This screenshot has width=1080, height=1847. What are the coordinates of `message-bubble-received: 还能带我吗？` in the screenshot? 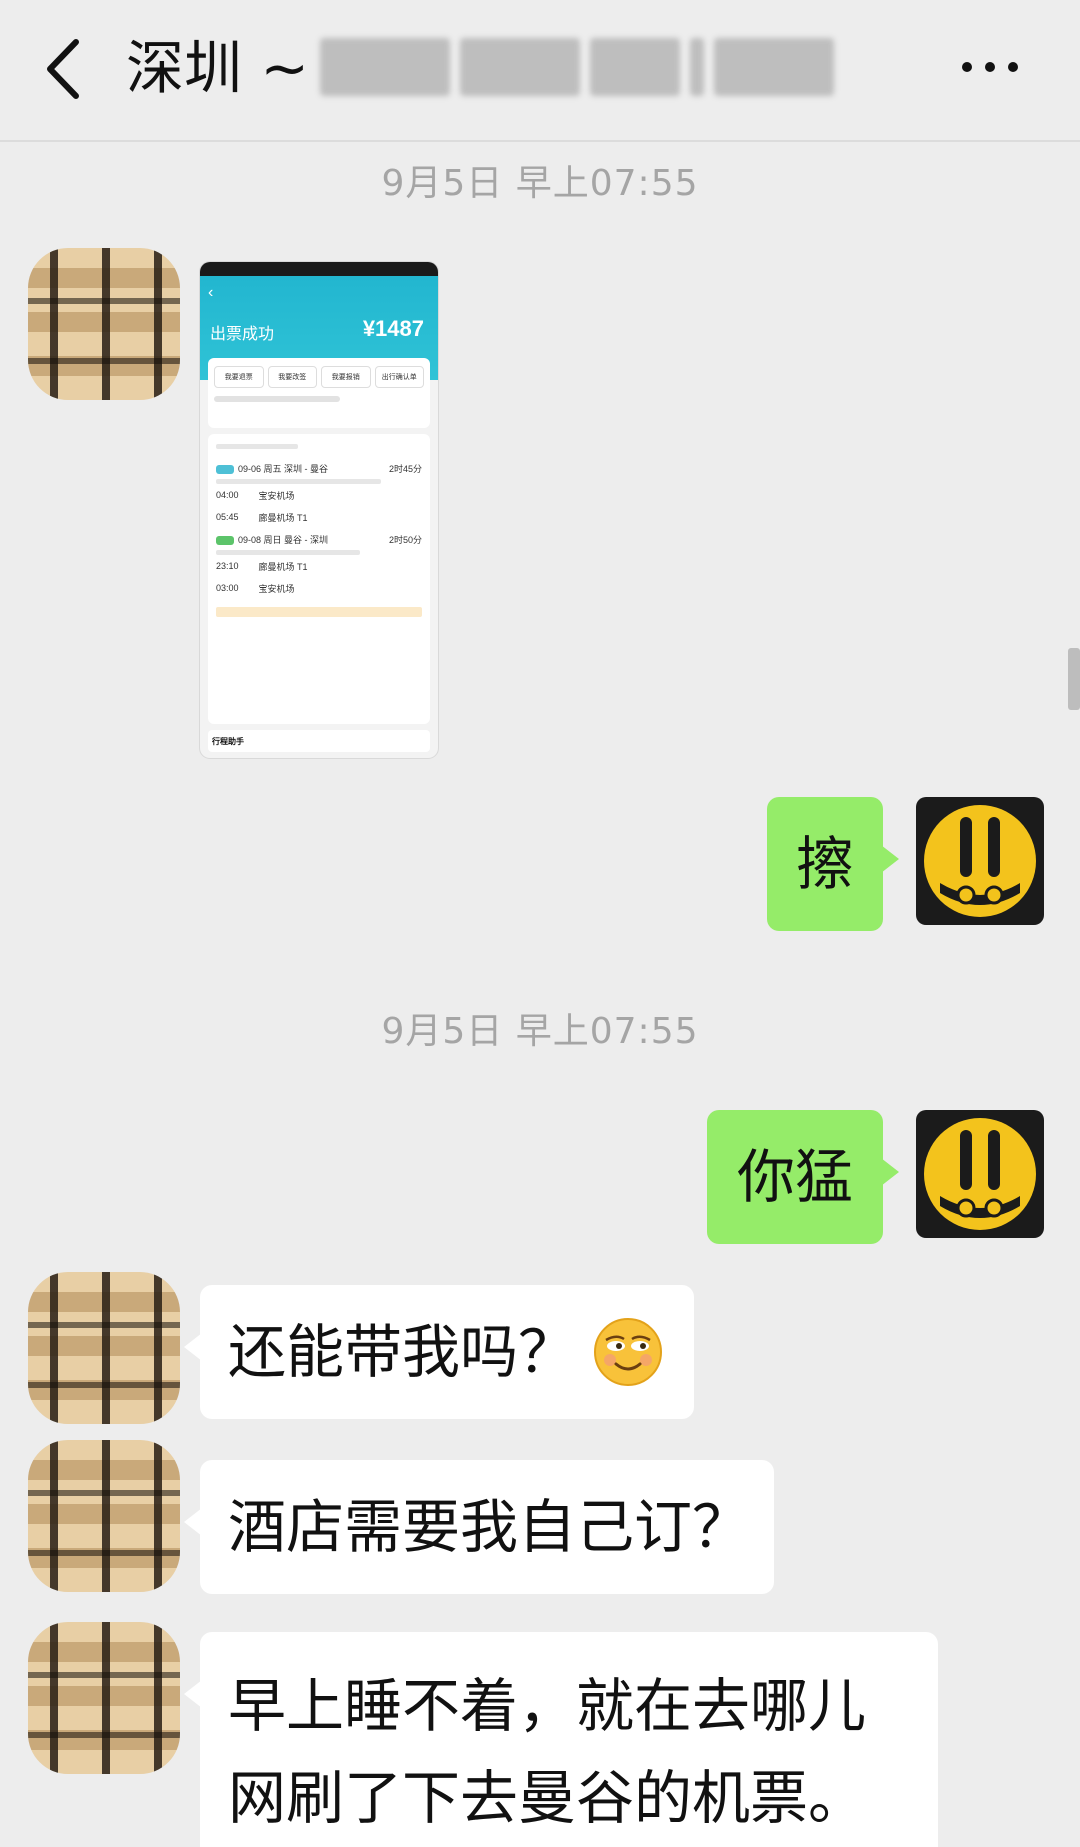 It's located at (439, 1352).